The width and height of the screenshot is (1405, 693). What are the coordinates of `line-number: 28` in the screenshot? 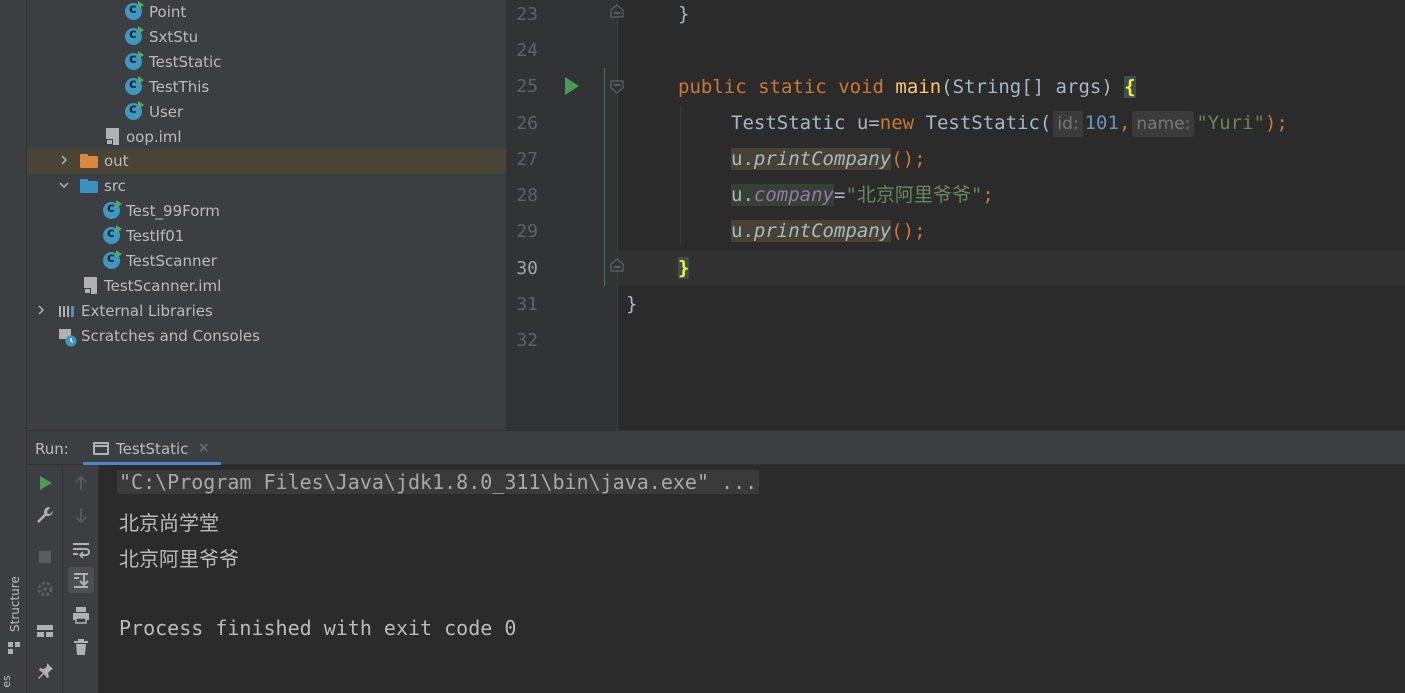 It's located at (527, 195).